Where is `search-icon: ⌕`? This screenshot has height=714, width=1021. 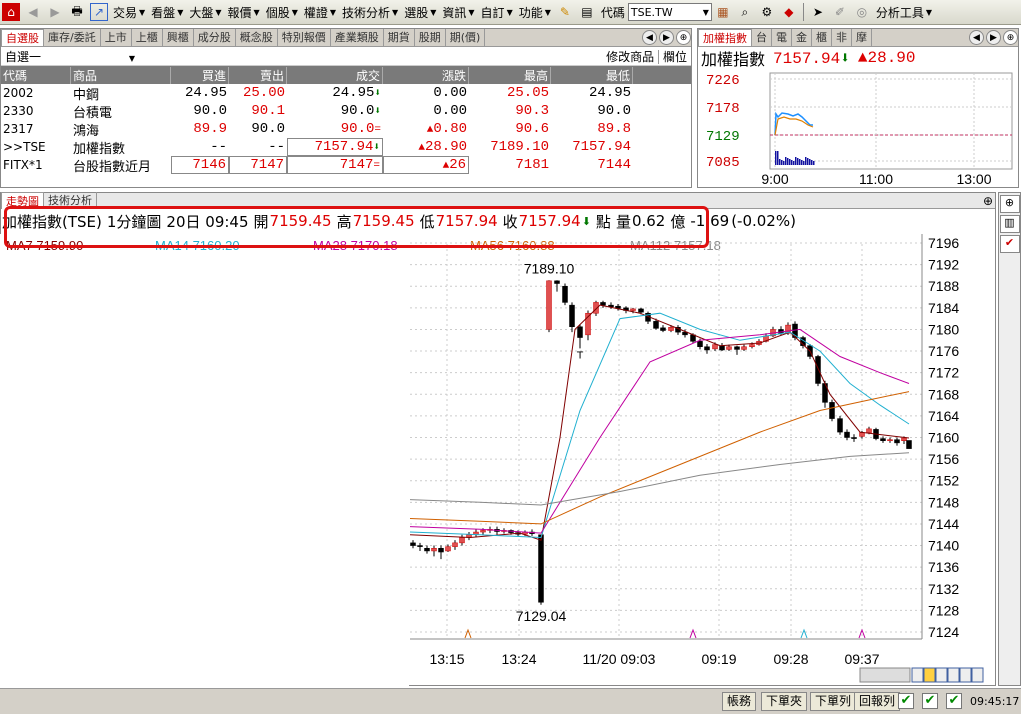
search-icon: ⌕ is located at coordinates (745, 12).